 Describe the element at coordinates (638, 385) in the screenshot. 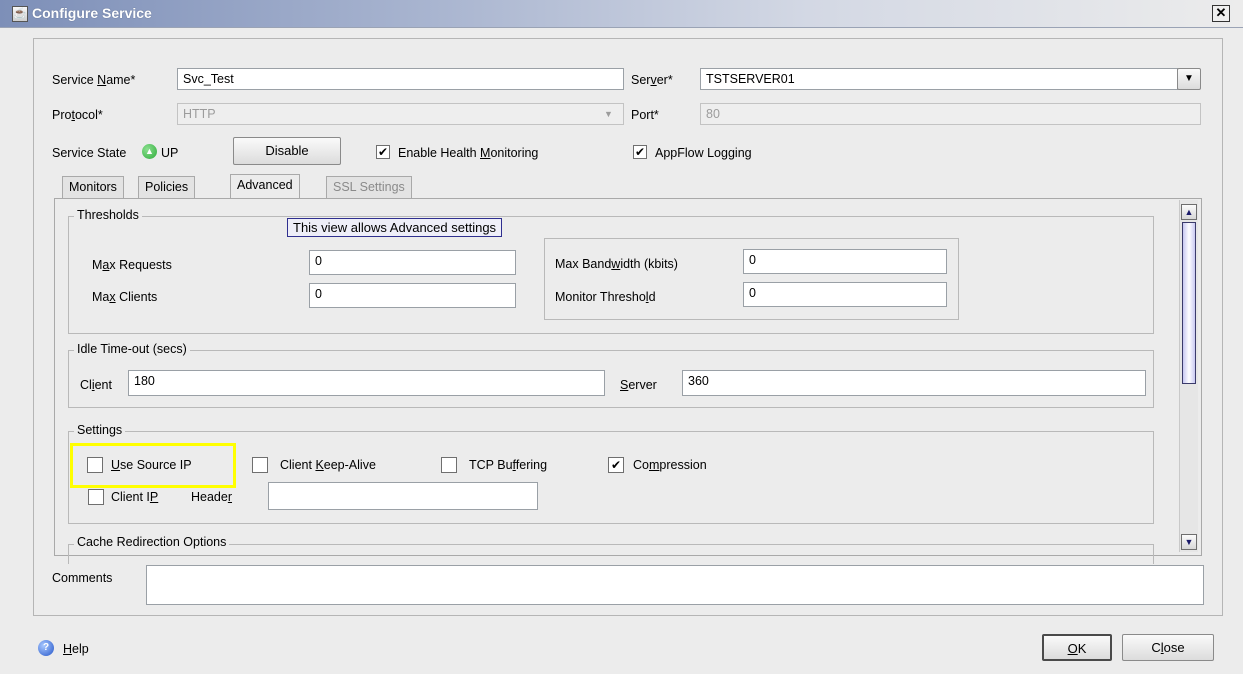

I see `server-timeout-label: Server` at that location.